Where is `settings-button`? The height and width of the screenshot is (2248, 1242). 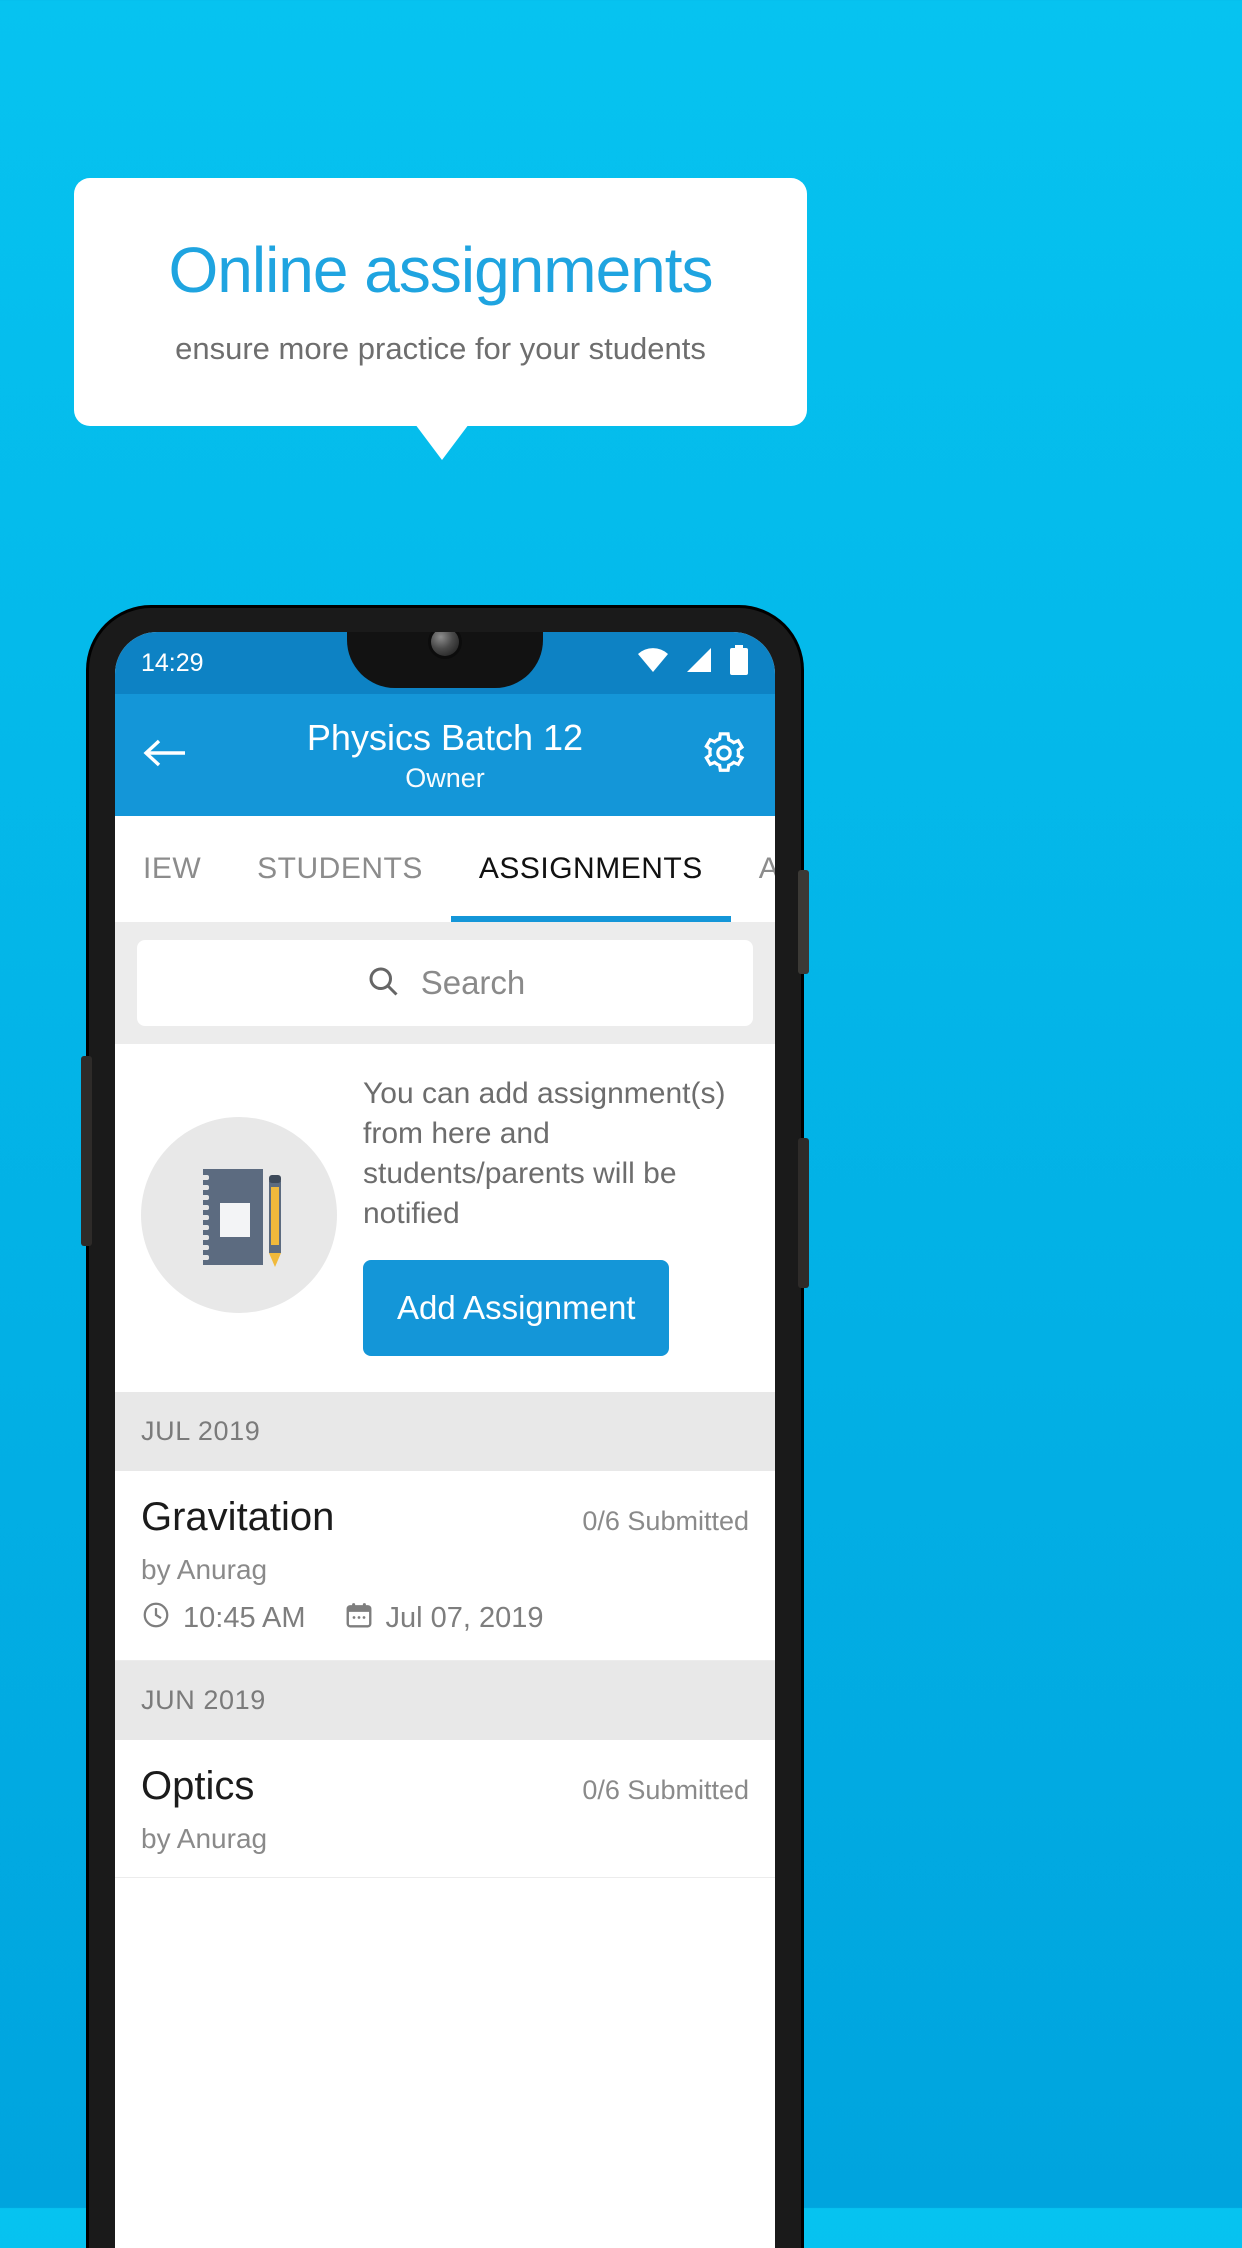 settings-button is located at coordinates (724, 755).